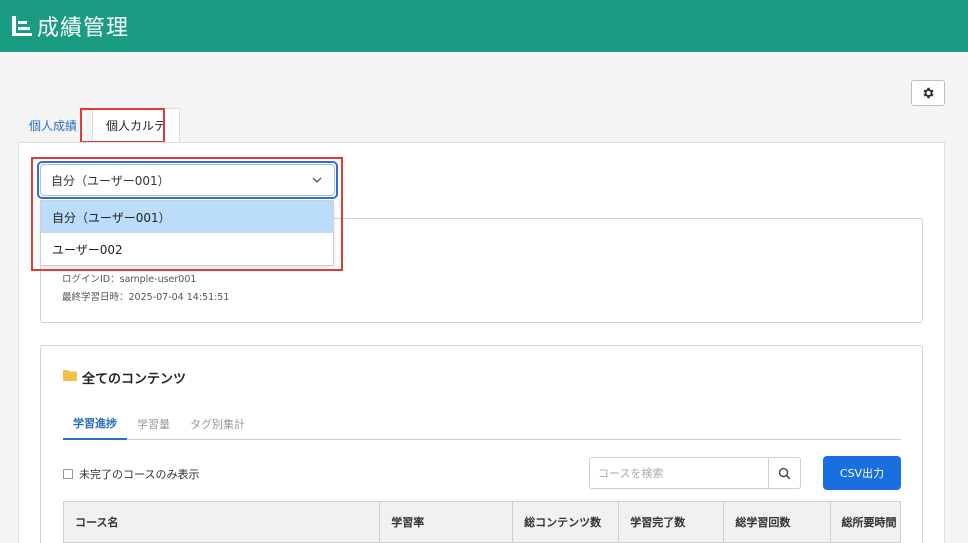 This screenshot has width=968, height=543. Describe the element at coordinates (110, 180) in the screenshot. I see `user-select-value: 自分（ユーザー001）` at that location.